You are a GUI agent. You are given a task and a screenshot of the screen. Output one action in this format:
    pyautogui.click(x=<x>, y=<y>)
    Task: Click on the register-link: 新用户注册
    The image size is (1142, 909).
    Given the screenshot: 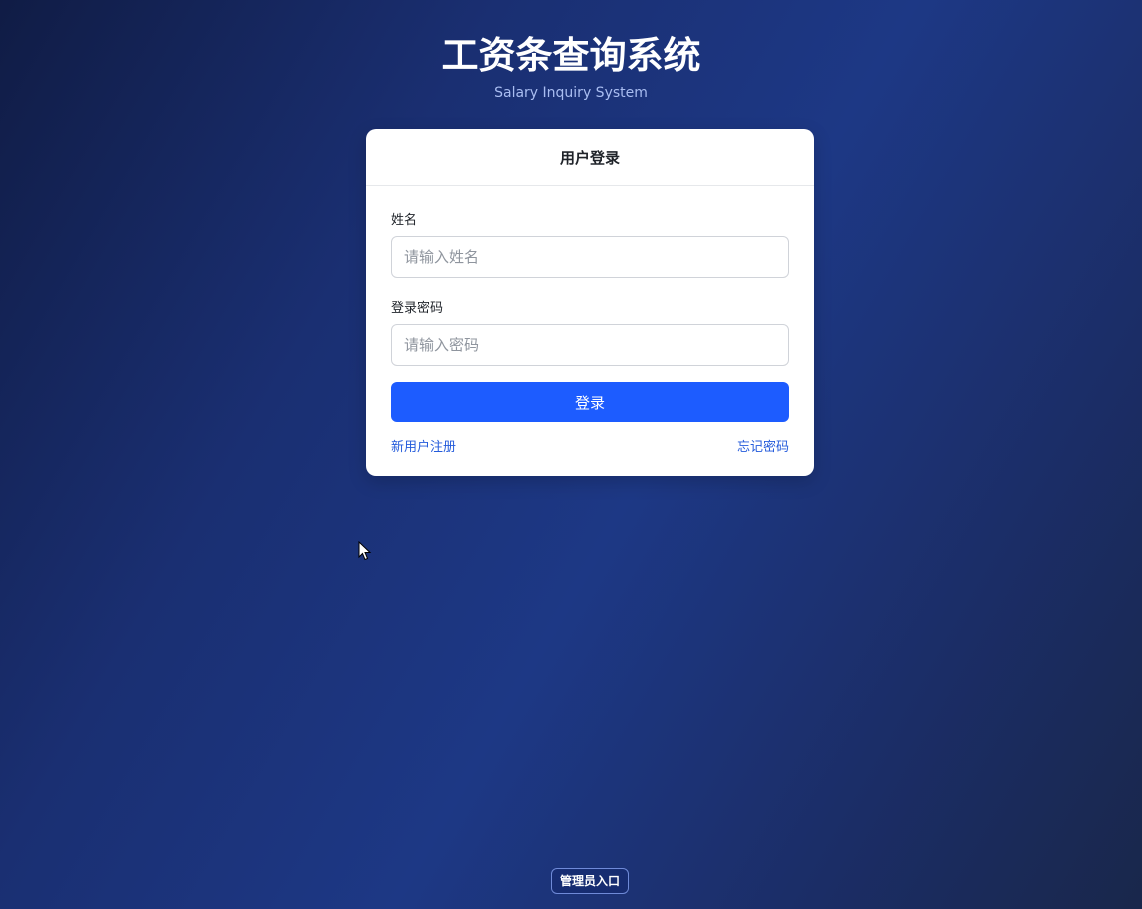 What is the action you would take?
    pyautogui.click(x=423, y=448)
    